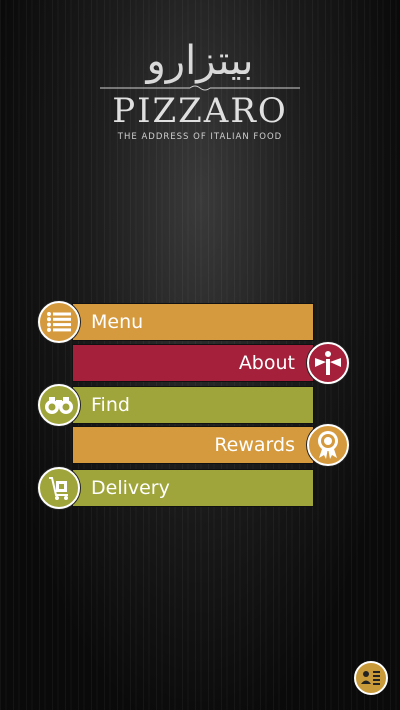 This screenshot has height=710, width=400. What do you see at coordinates (193, 488) in the screenshot?
I see `delivery-button: Delivery` at bounding box center [193, 488].